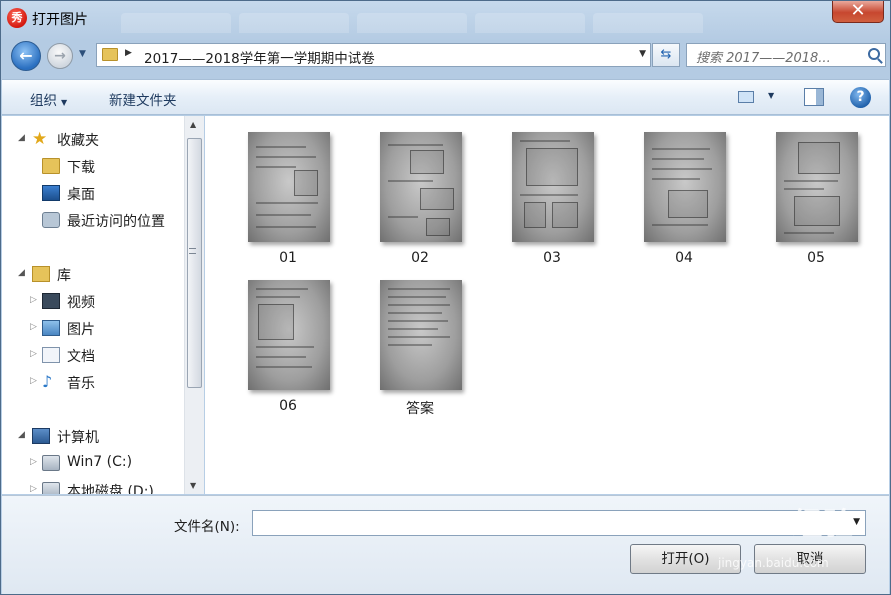 Image resolution: width=891 pixels, height=595 pixels. What do you see at coordinates (51, 488) in the screenshot?
I see `local-drive-icon` at bounding box center [51, 488].